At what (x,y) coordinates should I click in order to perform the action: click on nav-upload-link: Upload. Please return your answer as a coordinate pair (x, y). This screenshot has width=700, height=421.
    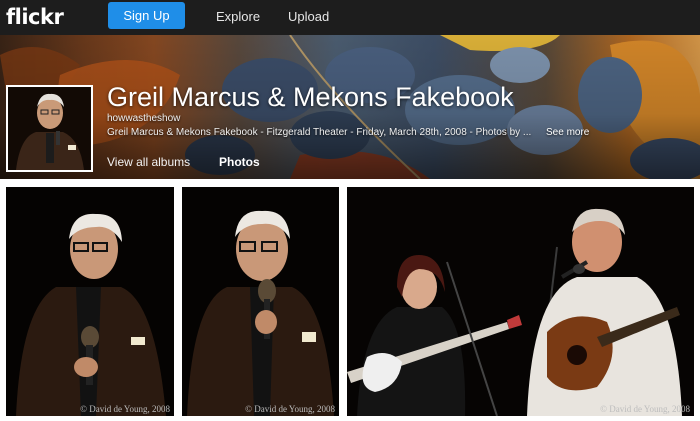
    Looking at the image, I should click on (308, 16).